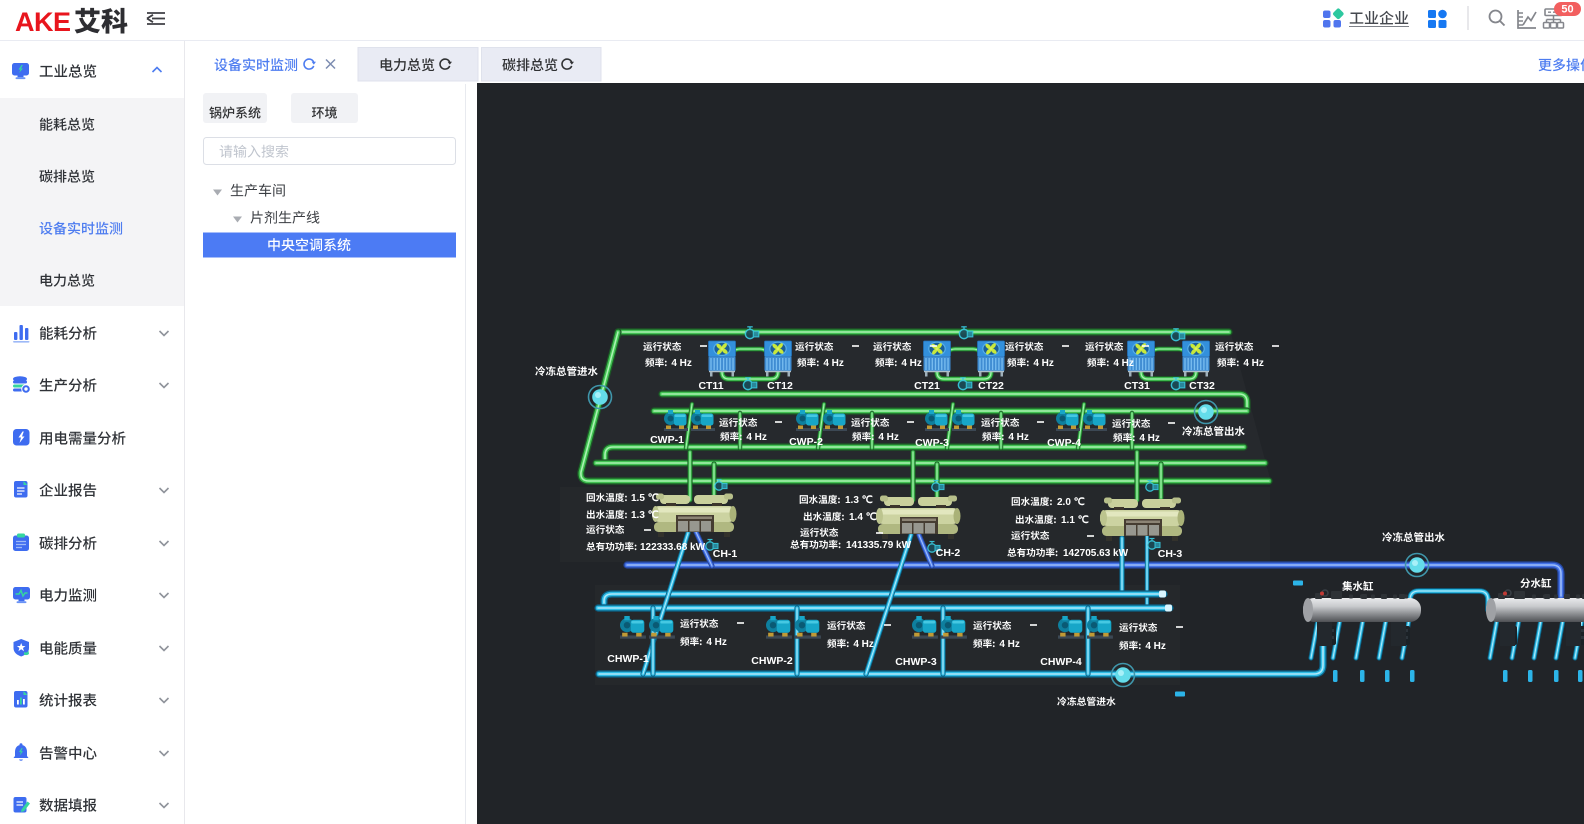 The width and height of the screenshot is (1584, 824). What do you see at coordinates (1075, 520) in the screenshot?
I see `svg-text: 1.1 ℃` at bounding box center [1075, 520].